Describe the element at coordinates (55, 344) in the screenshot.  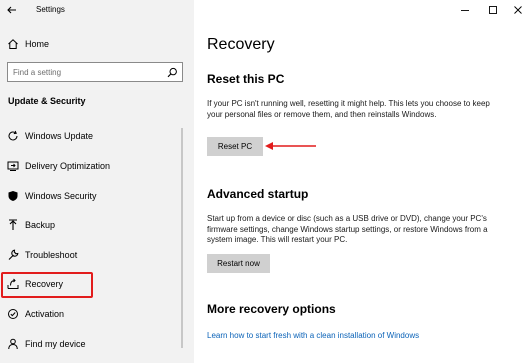
I see `sidebar-item-label: Find my device` at that location.